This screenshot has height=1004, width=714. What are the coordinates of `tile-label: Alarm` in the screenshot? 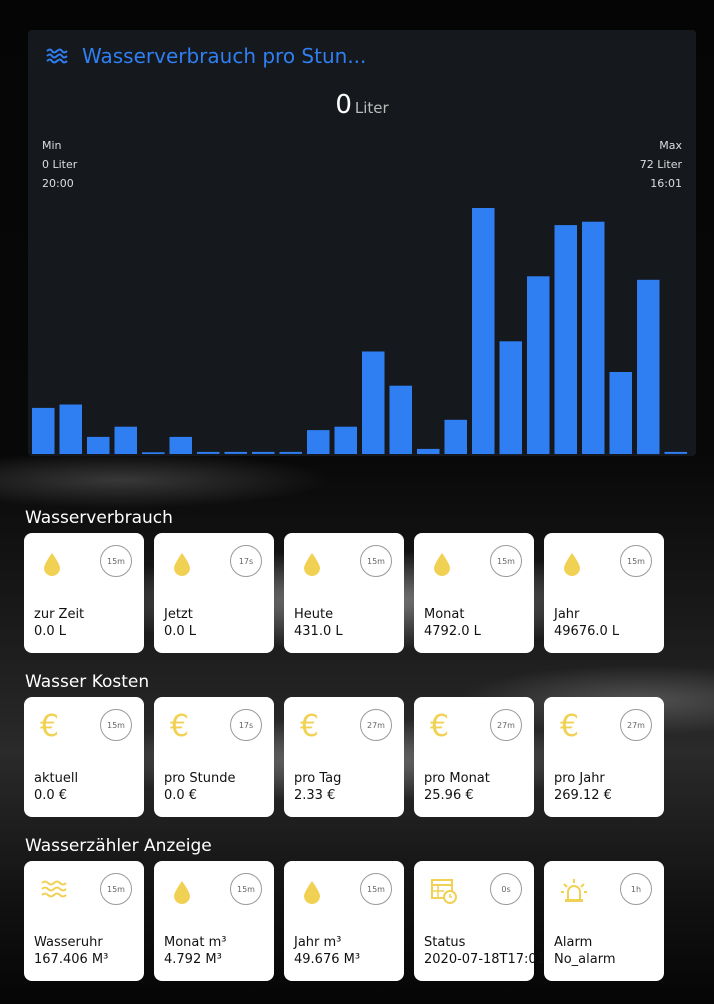 It's located at (573, 942).